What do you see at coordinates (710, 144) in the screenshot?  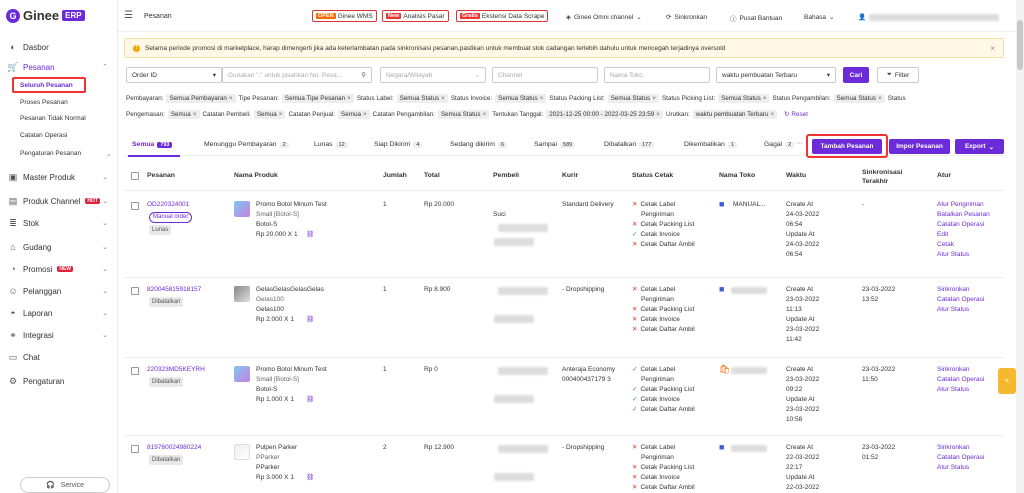 I see `tab-dikembalikan: Dikembalikan 1` at bounding box center [710, 144].